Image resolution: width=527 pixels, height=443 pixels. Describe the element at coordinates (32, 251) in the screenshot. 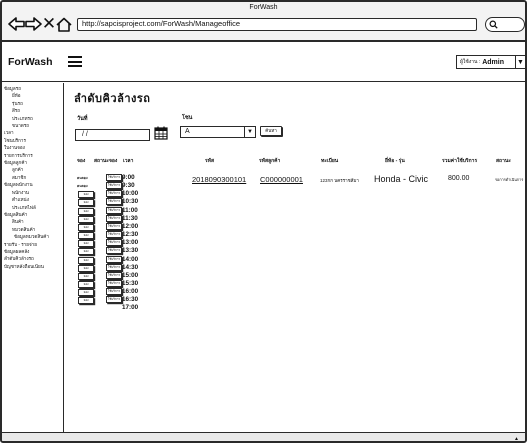

I see `sidebar-item: ข้อมูลผลคลัง` at that location.